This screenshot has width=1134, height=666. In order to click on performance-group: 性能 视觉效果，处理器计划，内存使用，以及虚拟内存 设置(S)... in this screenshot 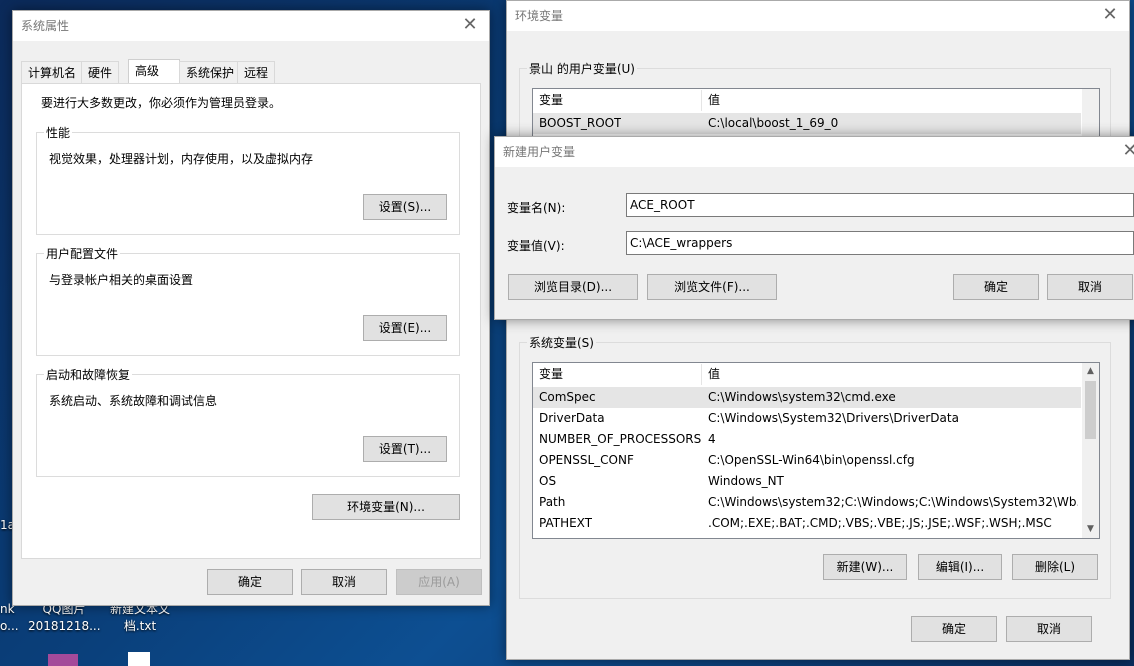, I will do `click(248, 179)`.